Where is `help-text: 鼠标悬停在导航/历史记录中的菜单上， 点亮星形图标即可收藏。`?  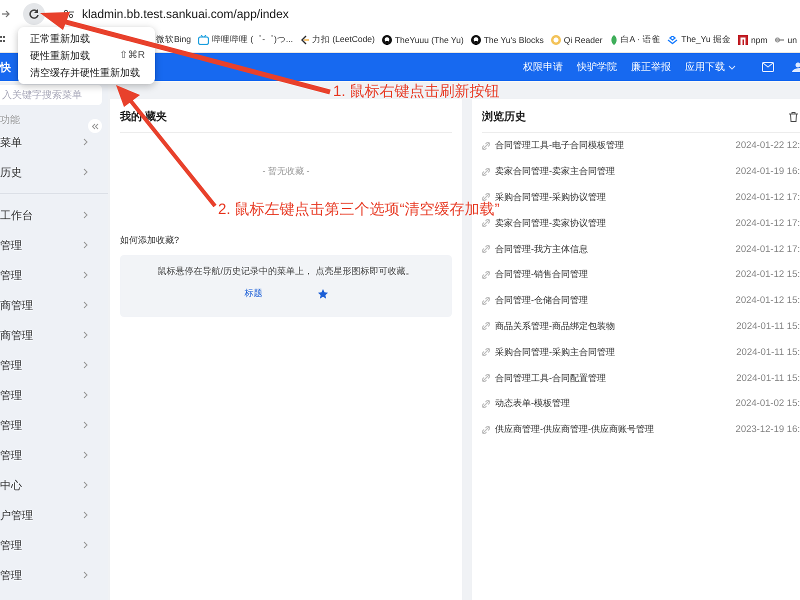
help-text: 鼠标悬停在导航/历史记录中的菜单上， 点亮星形图标即可收藏。 is located at coordinates (285, 271).